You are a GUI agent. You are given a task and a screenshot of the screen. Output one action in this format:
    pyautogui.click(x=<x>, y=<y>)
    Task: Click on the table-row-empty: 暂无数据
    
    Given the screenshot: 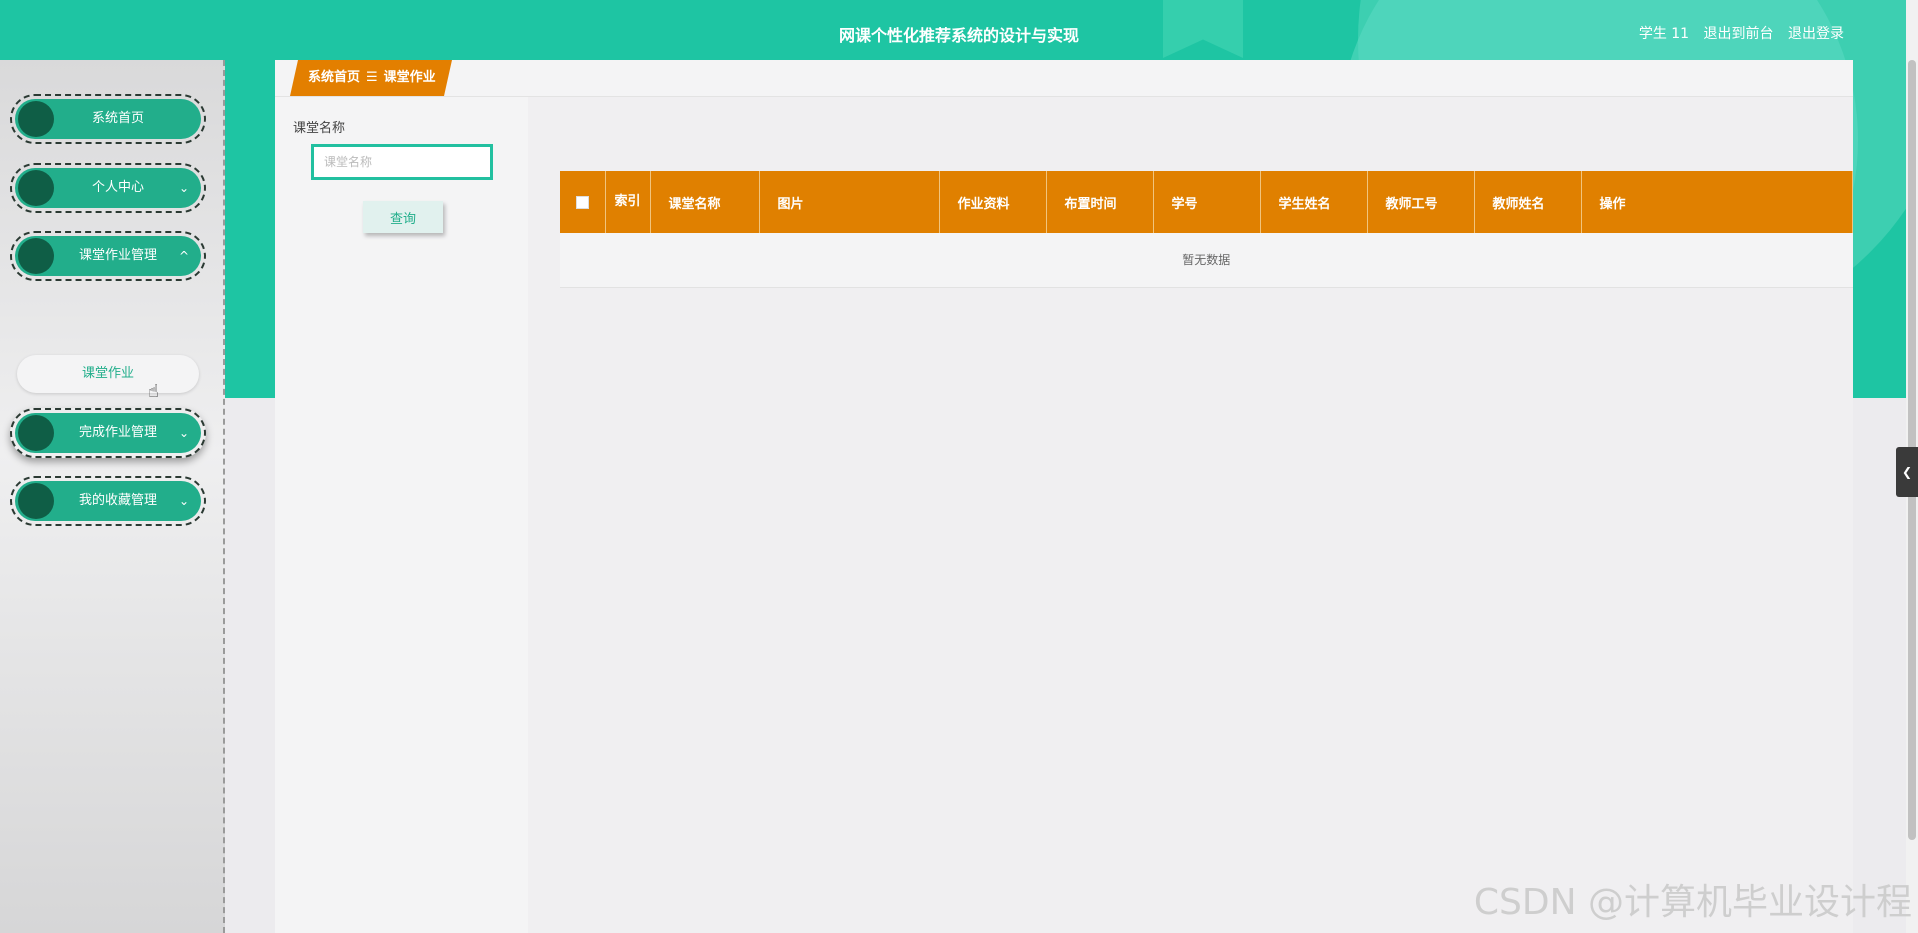 What is the action you would take?
    pyautogui.click(x=1206, y=260)
    